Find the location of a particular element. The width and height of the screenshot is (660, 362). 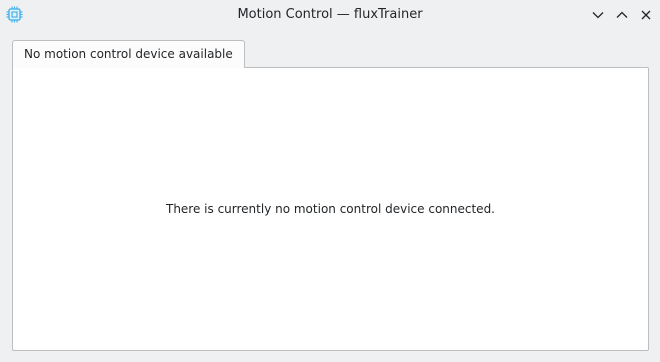

close-icon is located at coordinates (646, 15).